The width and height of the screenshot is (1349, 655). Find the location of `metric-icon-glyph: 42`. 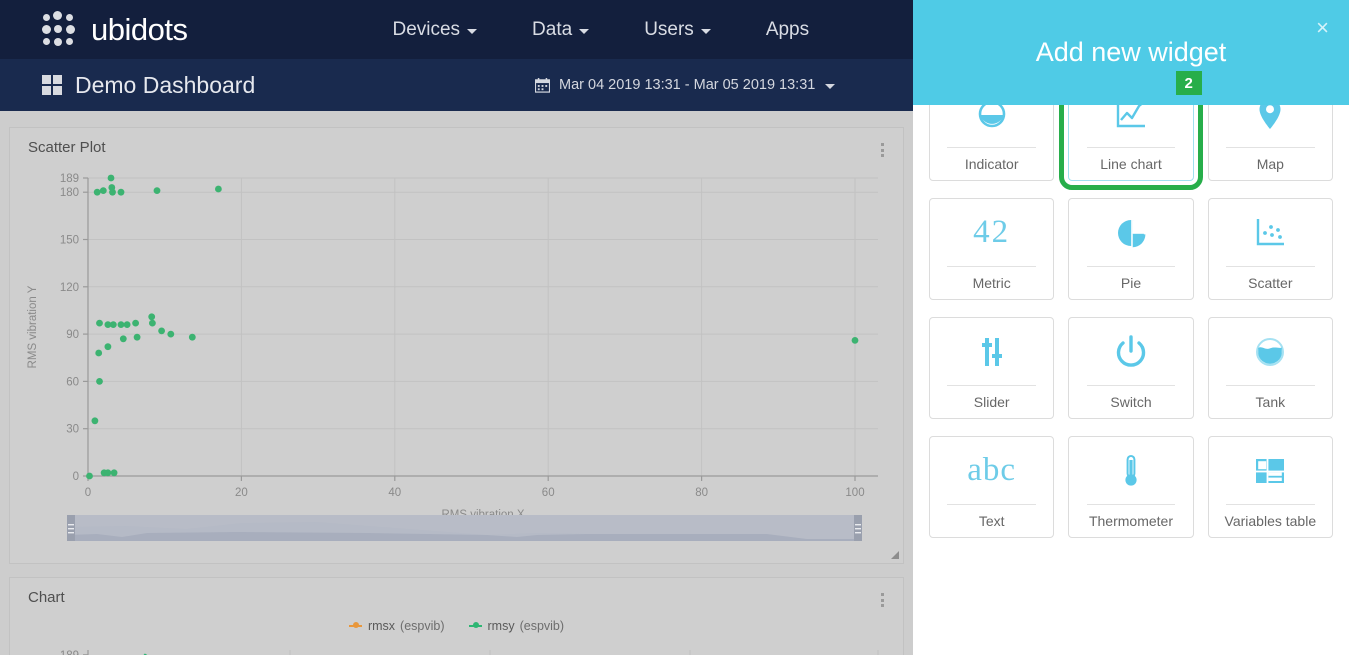

metric-icon-glyph: 42 is located at coordinates (992, 232).